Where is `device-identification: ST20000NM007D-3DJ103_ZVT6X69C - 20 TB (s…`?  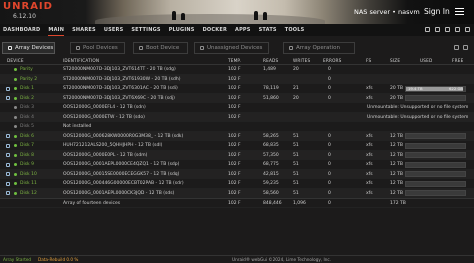
device-identification: ST20000NM007D-3DJ103_ZVT6X69C - 20 TB (s… is located at coordinates (119, 98).